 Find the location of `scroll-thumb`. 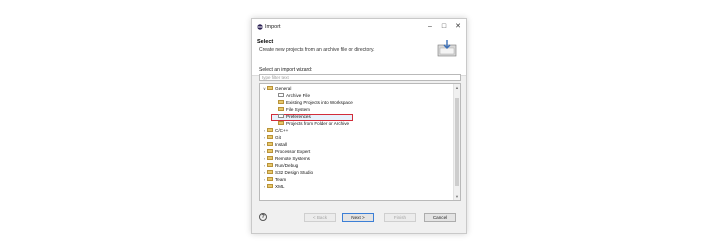

scroll-thumb is located at coordinates (457, 142).